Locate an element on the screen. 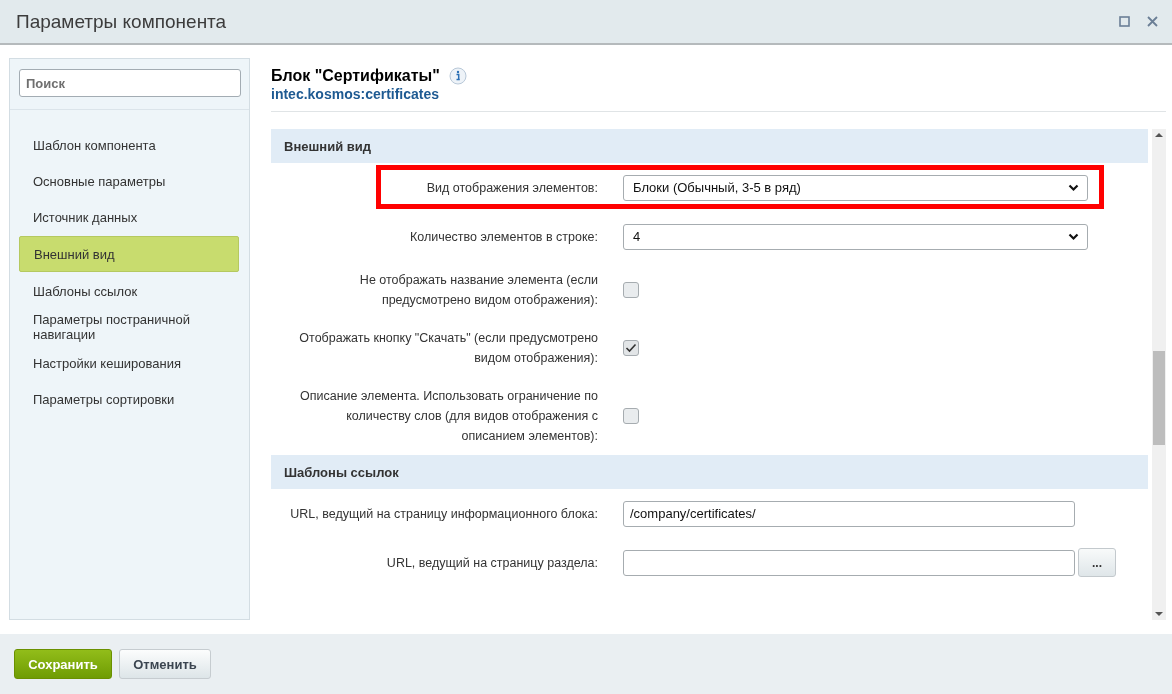 The width and height of the screenshot is (1172, 694). info-icon is located at coordinates (457, 76).